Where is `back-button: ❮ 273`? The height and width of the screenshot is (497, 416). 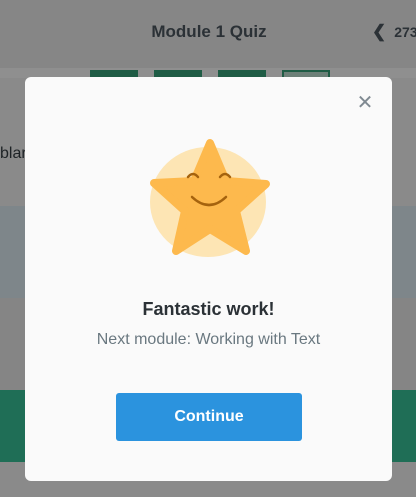
back-button: ❮ 273 is located at coordinates (394, 32).